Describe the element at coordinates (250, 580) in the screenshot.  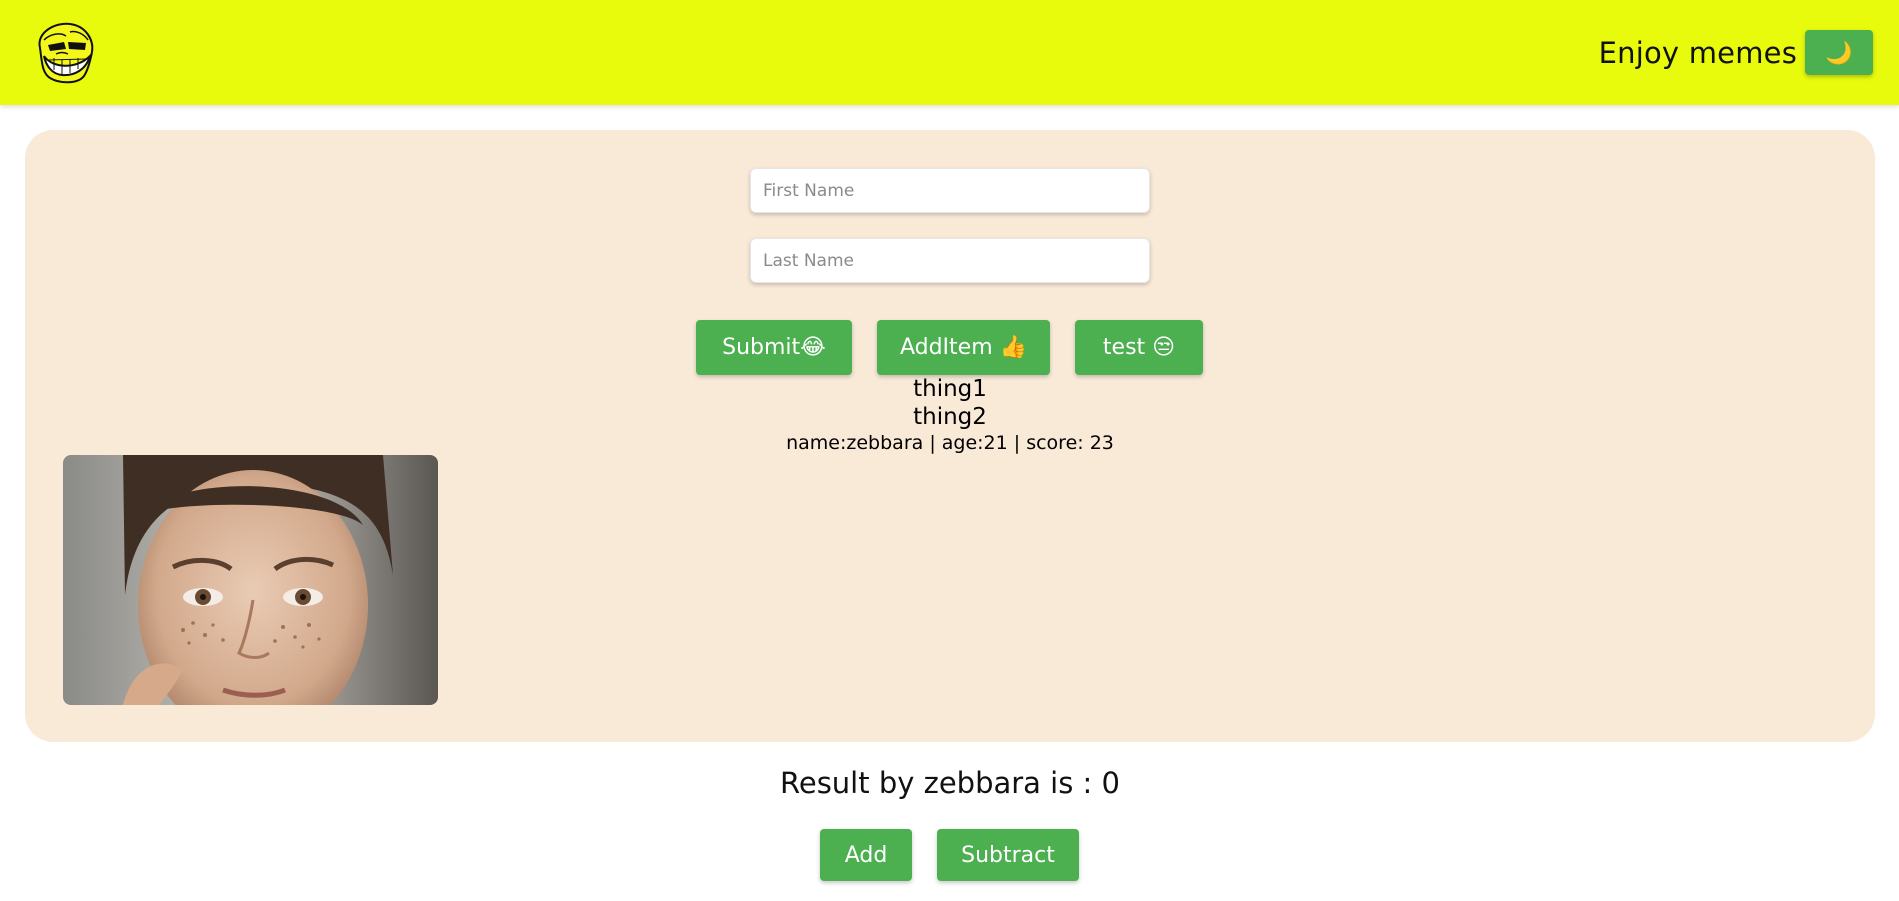
I see `portrait-photo` at that location.